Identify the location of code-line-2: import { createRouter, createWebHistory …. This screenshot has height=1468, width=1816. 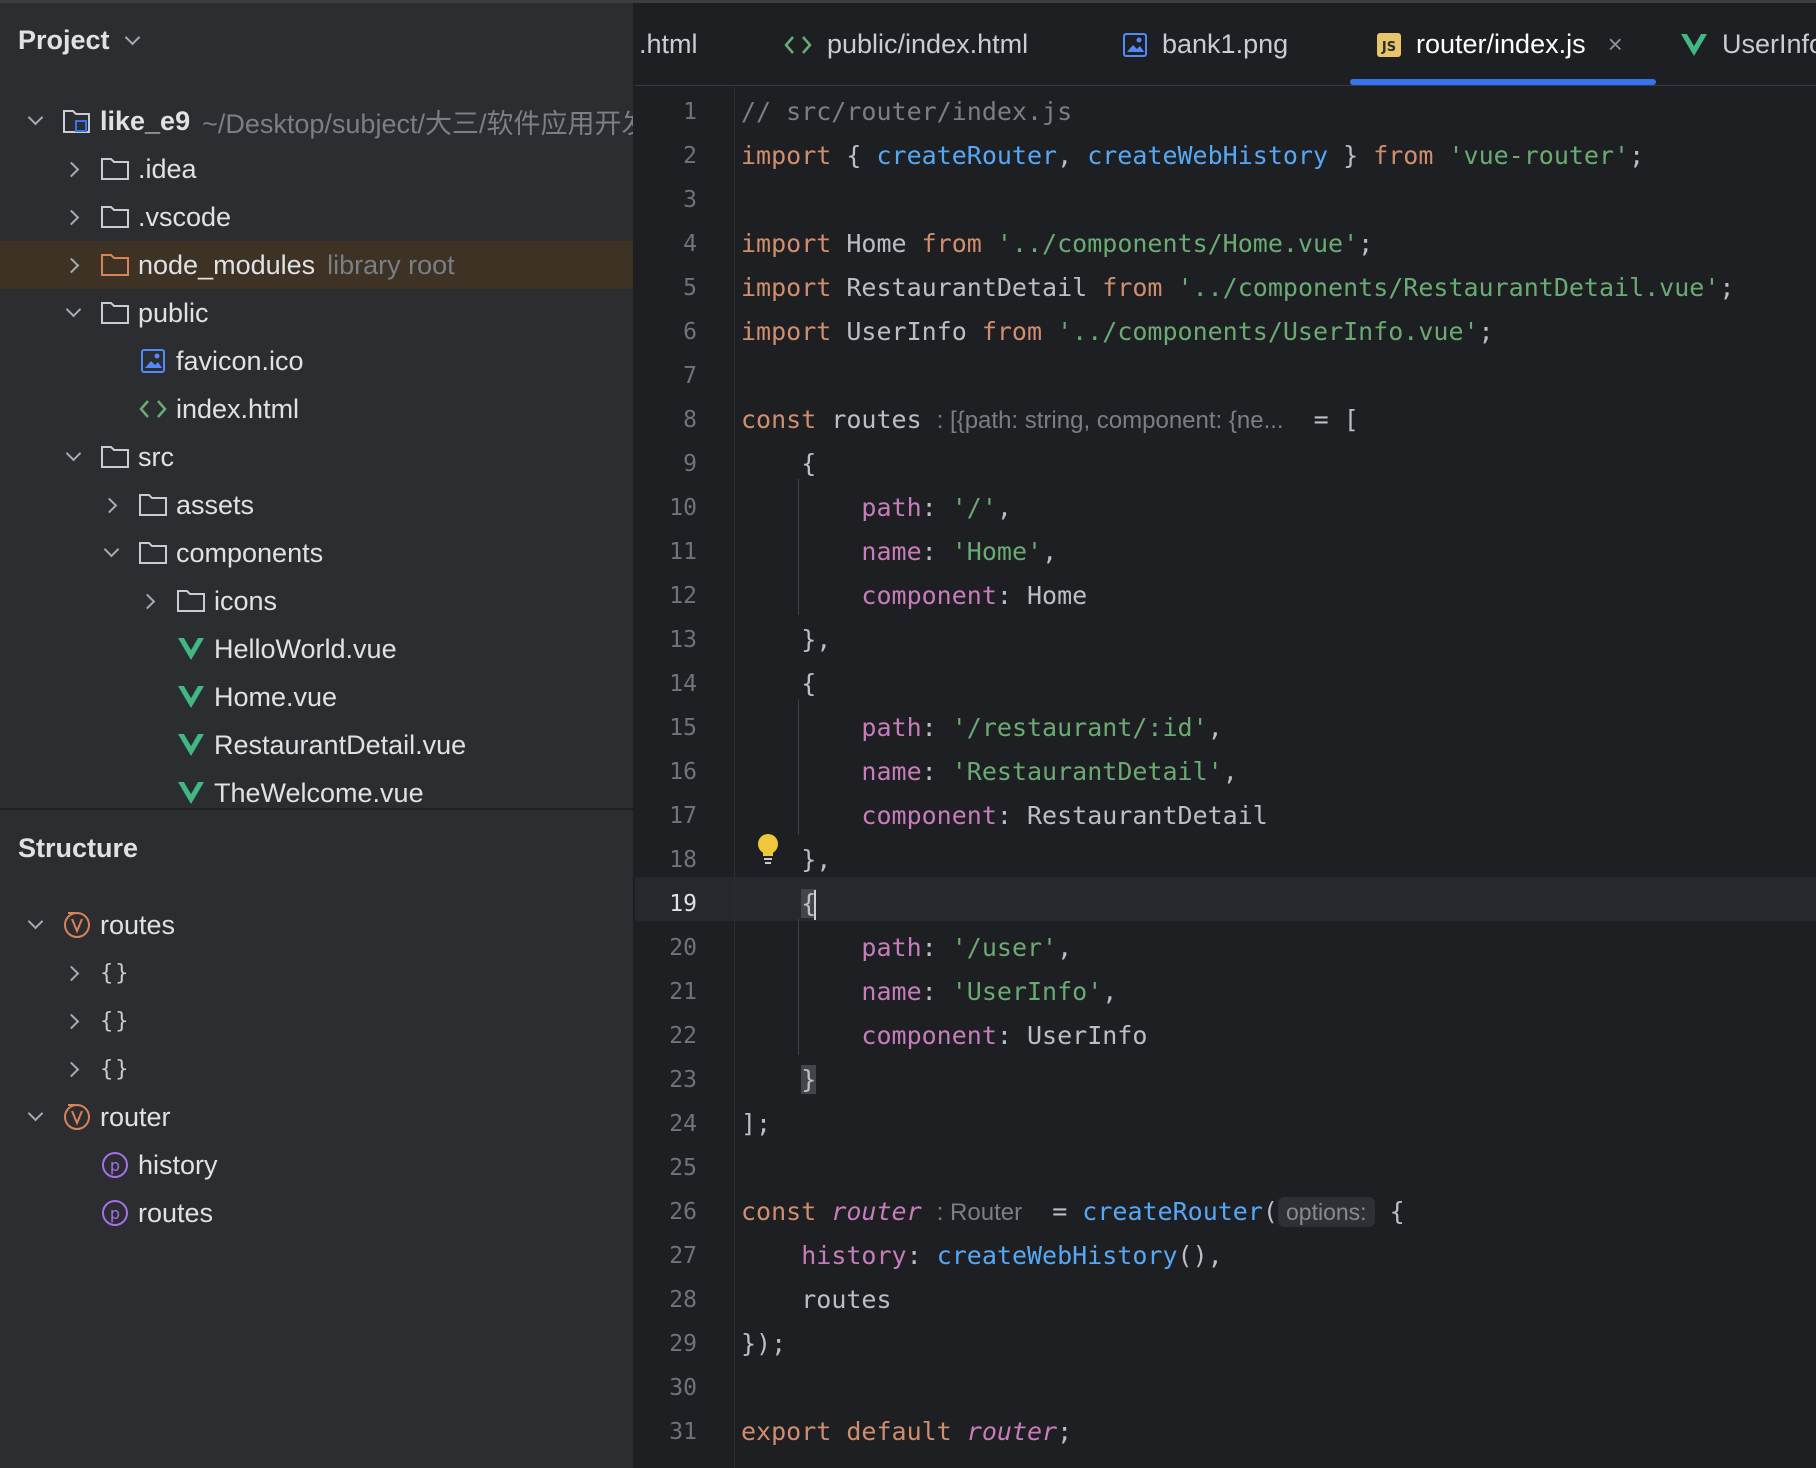
(1192, 156).